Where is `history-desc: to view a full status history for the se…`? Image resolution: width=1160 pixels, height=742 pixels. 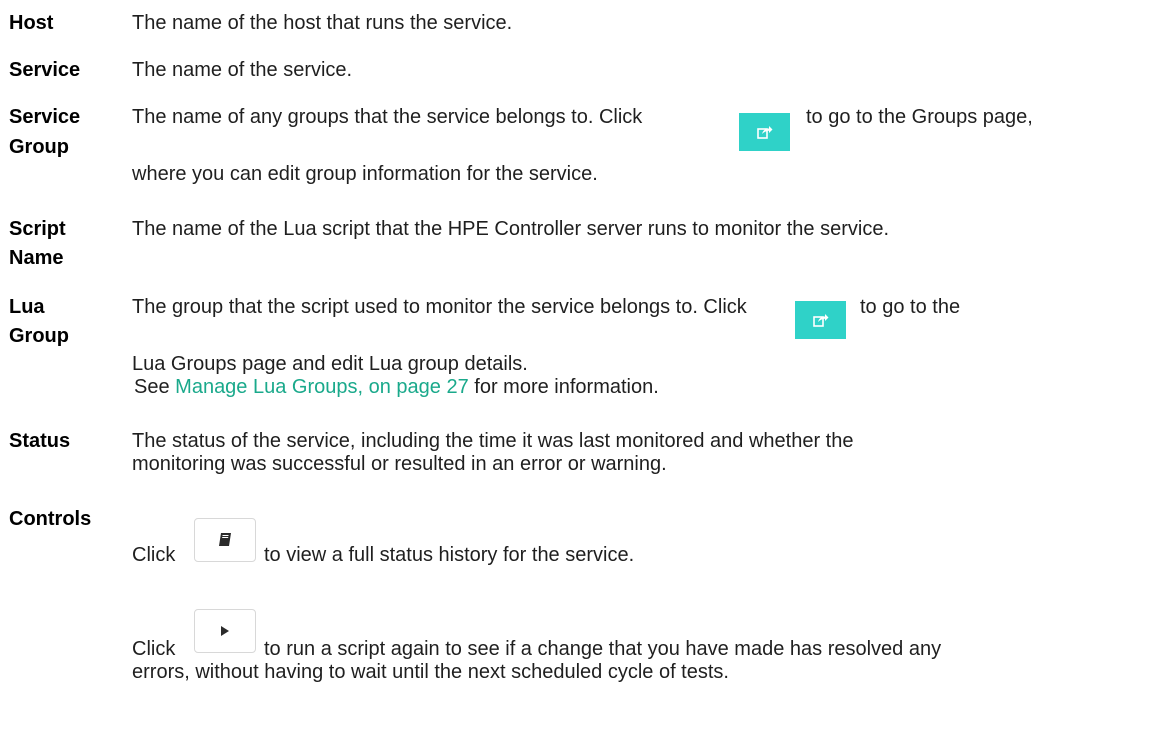 history-desc: to view a full status history for the se… is located at coordinates (449, 555).